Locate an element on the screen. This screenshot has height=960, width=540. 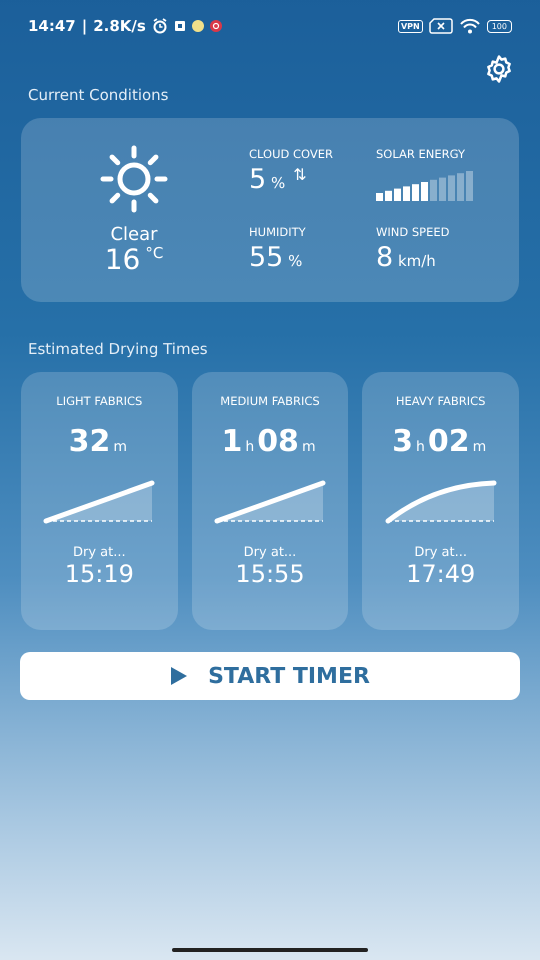
alarm-icon is located at coordinates (160, 26).